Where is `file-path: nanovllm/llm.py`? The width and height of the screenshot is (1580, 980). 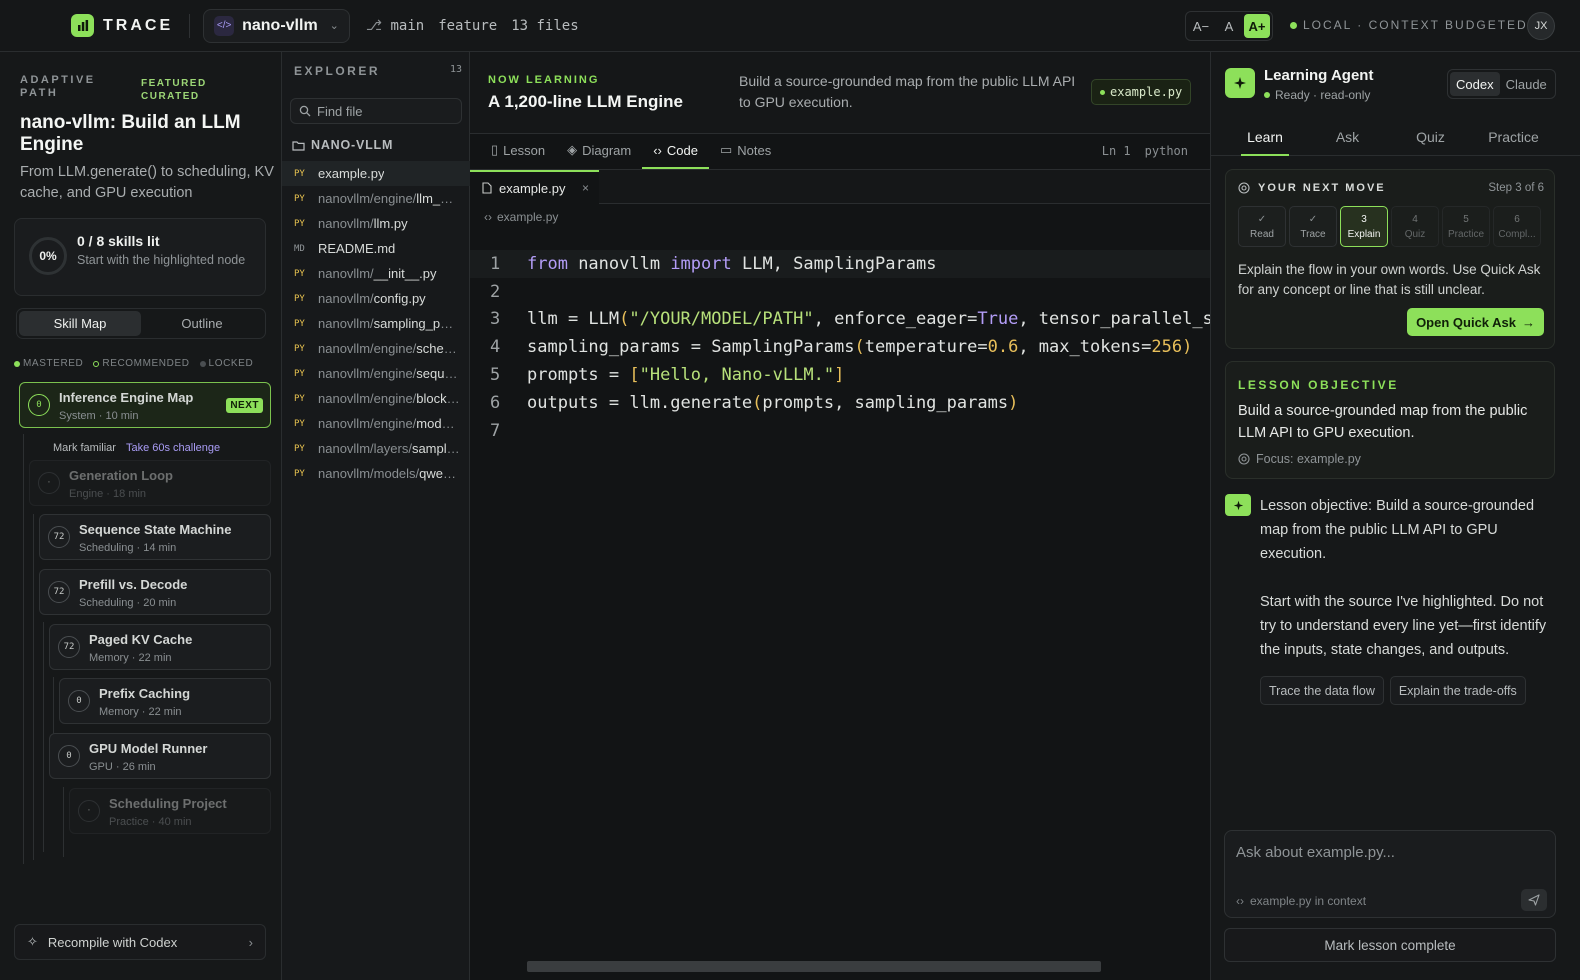 file-path: nanovllm/llm.py is located at coordinates (363, 223).